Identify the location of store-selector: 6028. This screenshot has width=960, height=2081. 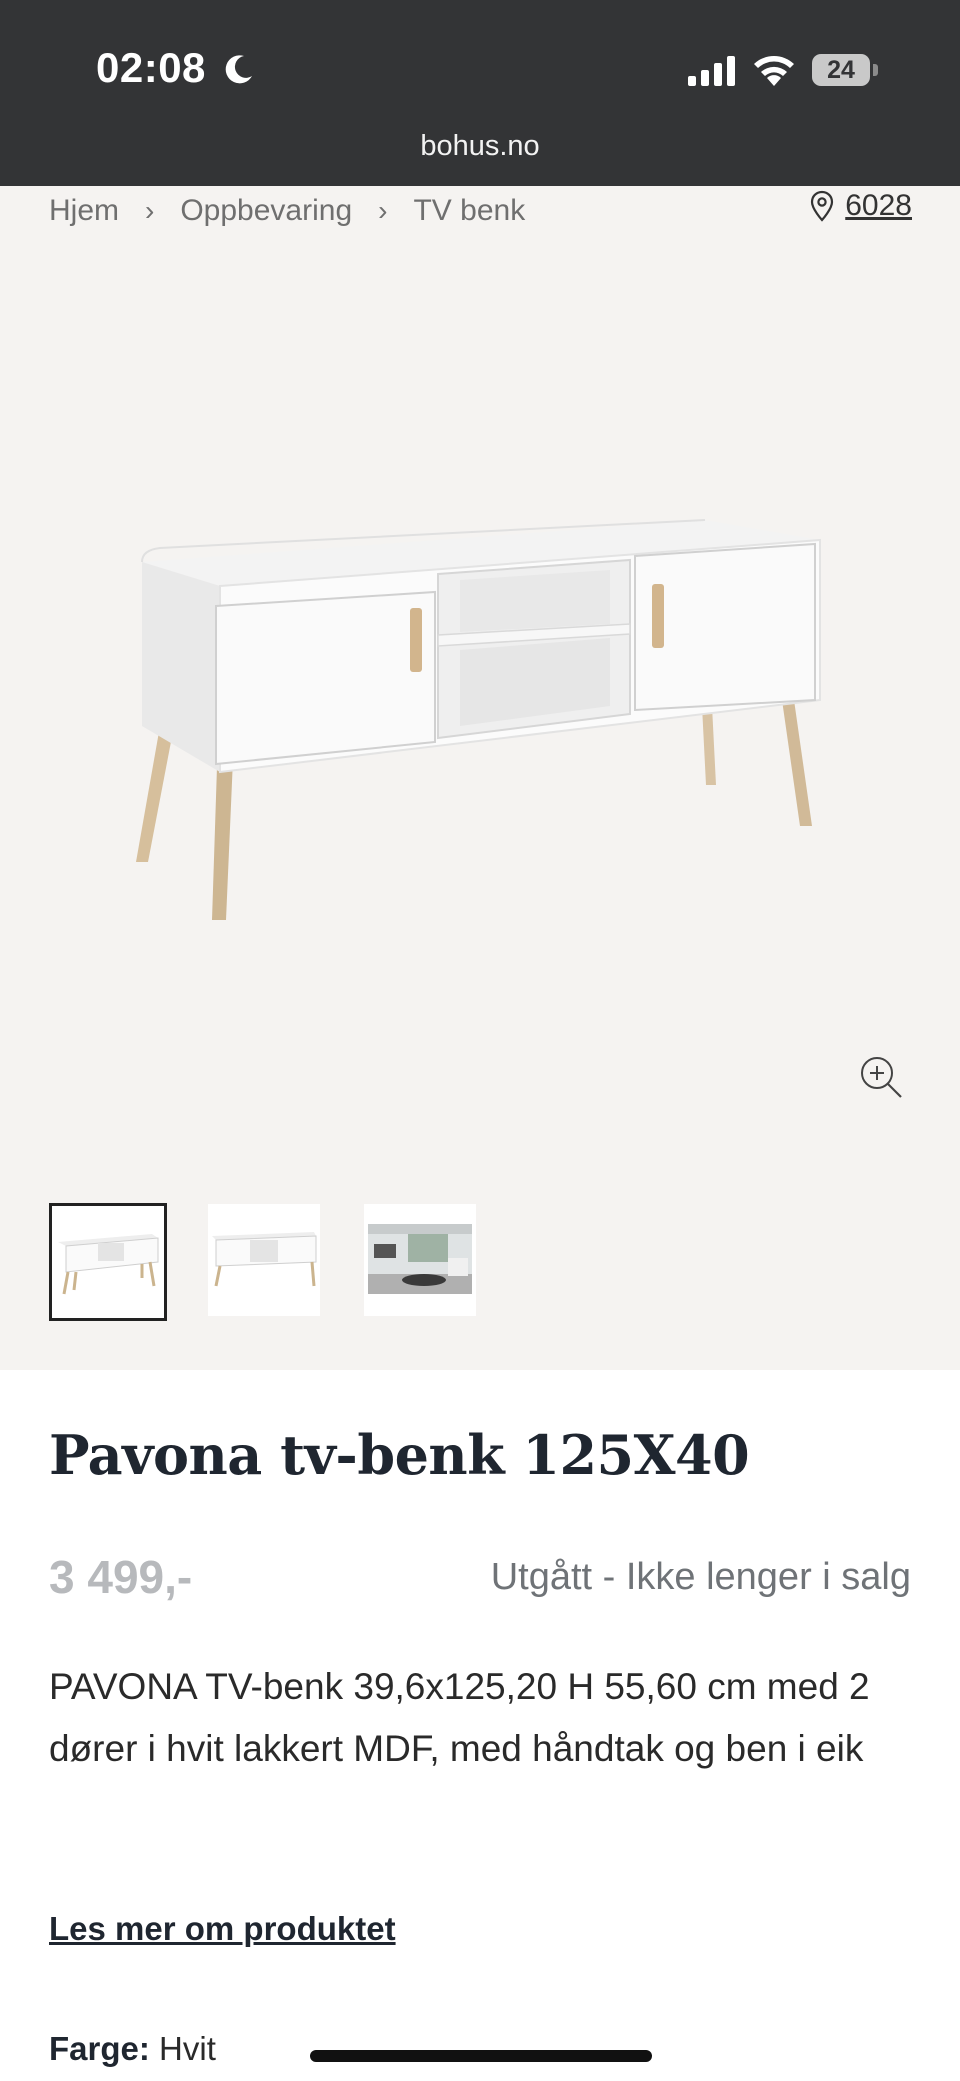
(860, 206).